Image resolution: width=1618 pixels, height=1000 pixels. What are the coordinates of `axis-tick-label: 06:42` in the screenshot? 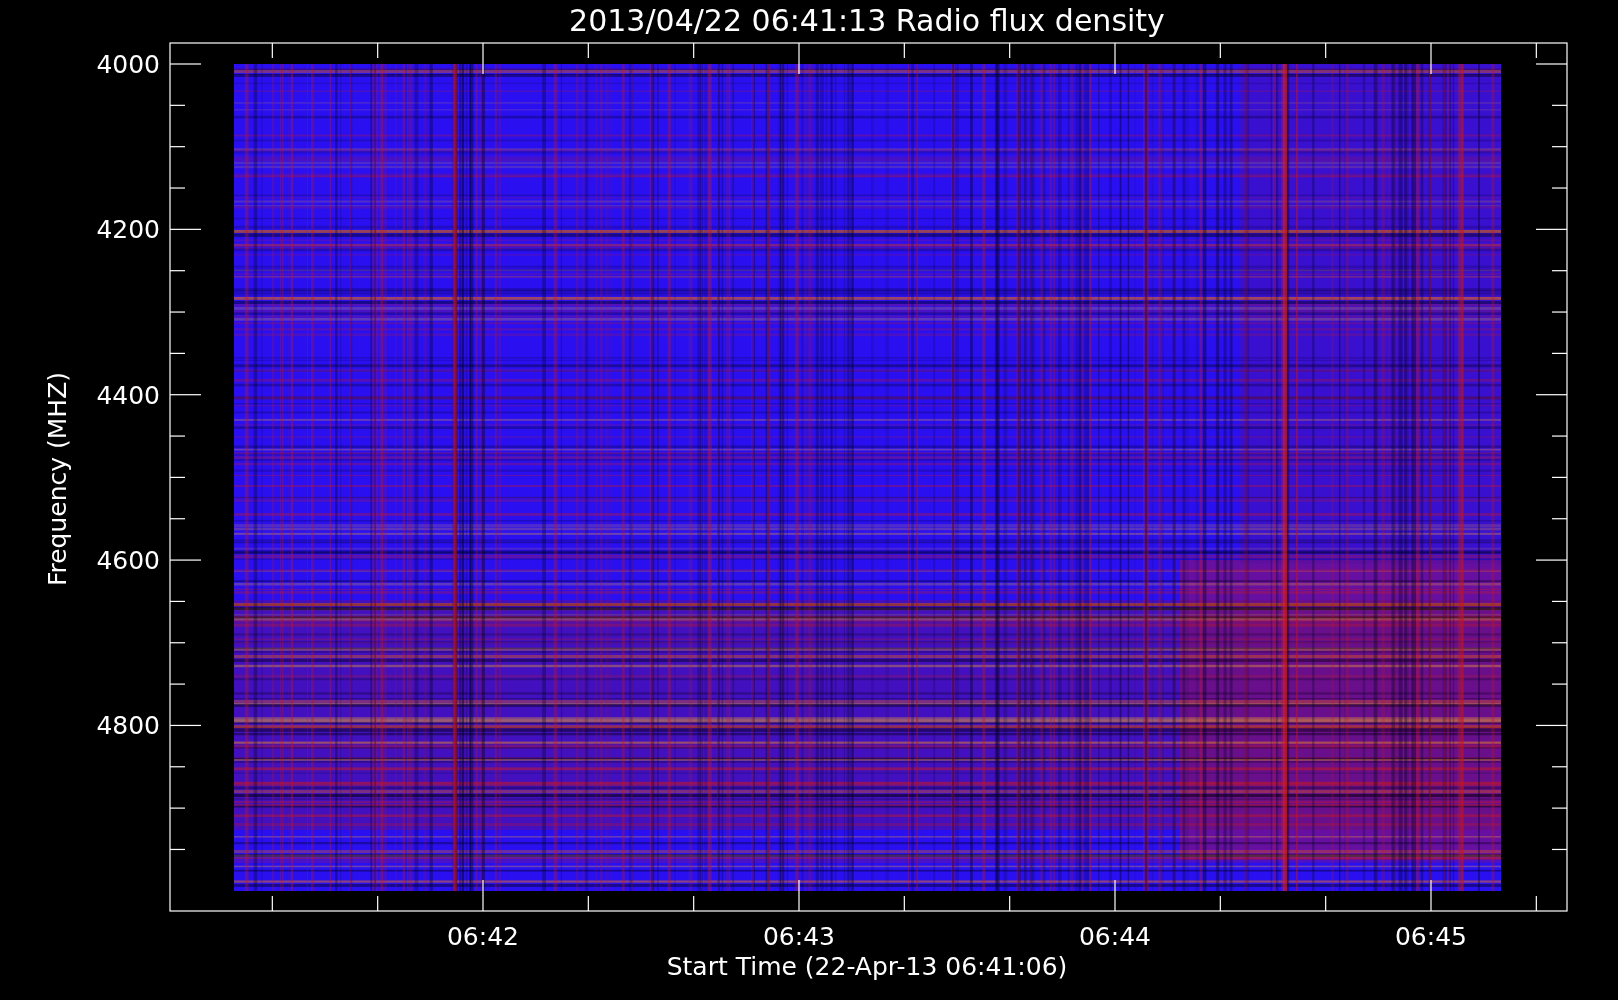 It's located at (483, 936).